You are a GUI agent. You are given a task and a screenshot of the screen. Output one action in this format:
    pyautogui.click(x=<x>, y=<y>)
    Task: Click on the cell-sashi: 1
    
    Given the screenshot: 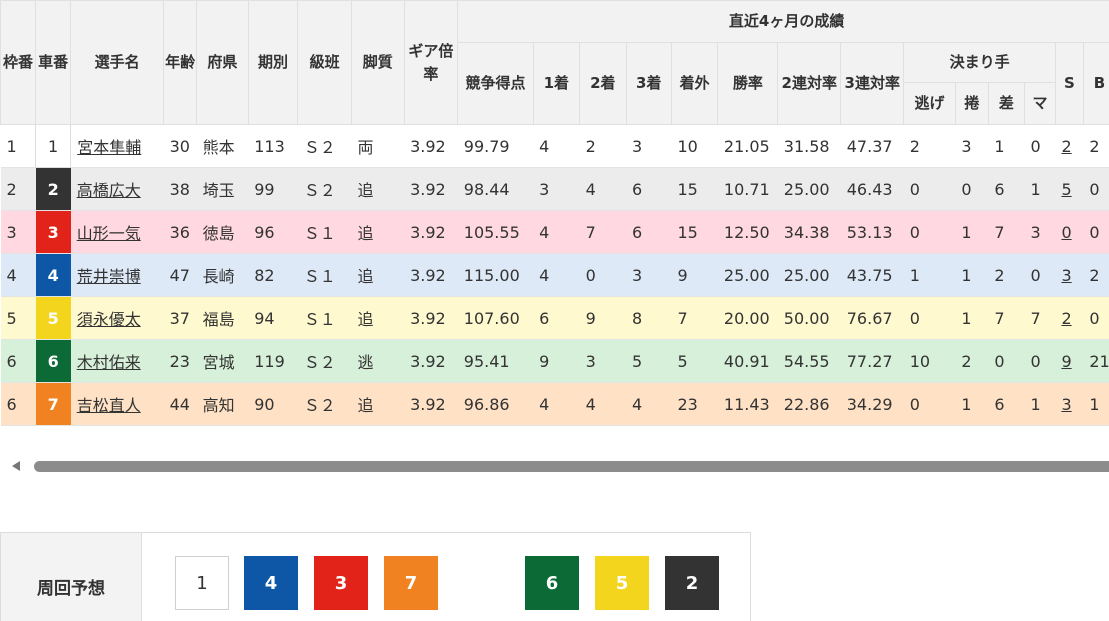 What is the action you would take?
    pyautogui.click(x=1006, y=146)
    